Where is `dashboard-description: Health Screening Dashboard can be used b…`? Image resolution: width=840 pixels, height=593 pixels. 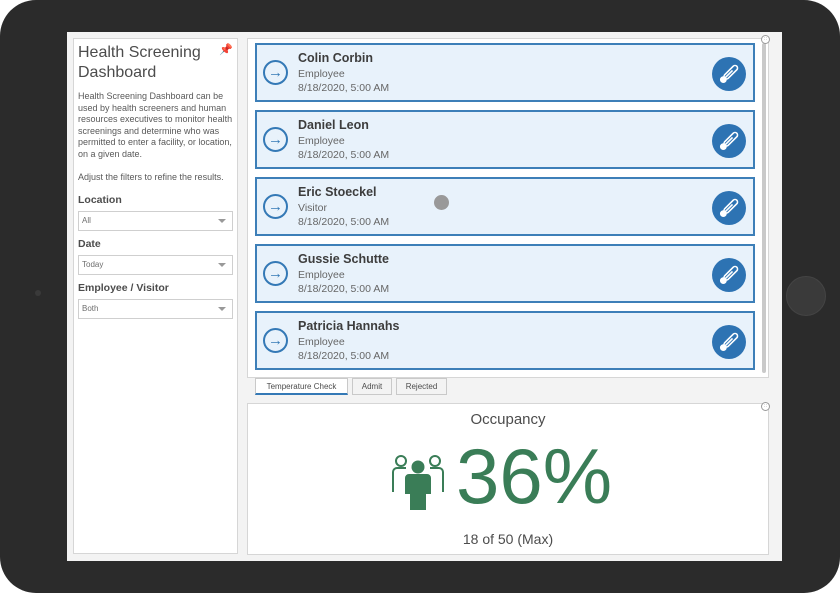 dashboard-description: Health Screening Dashboard can be used b… is located at coordinates (155, 125).